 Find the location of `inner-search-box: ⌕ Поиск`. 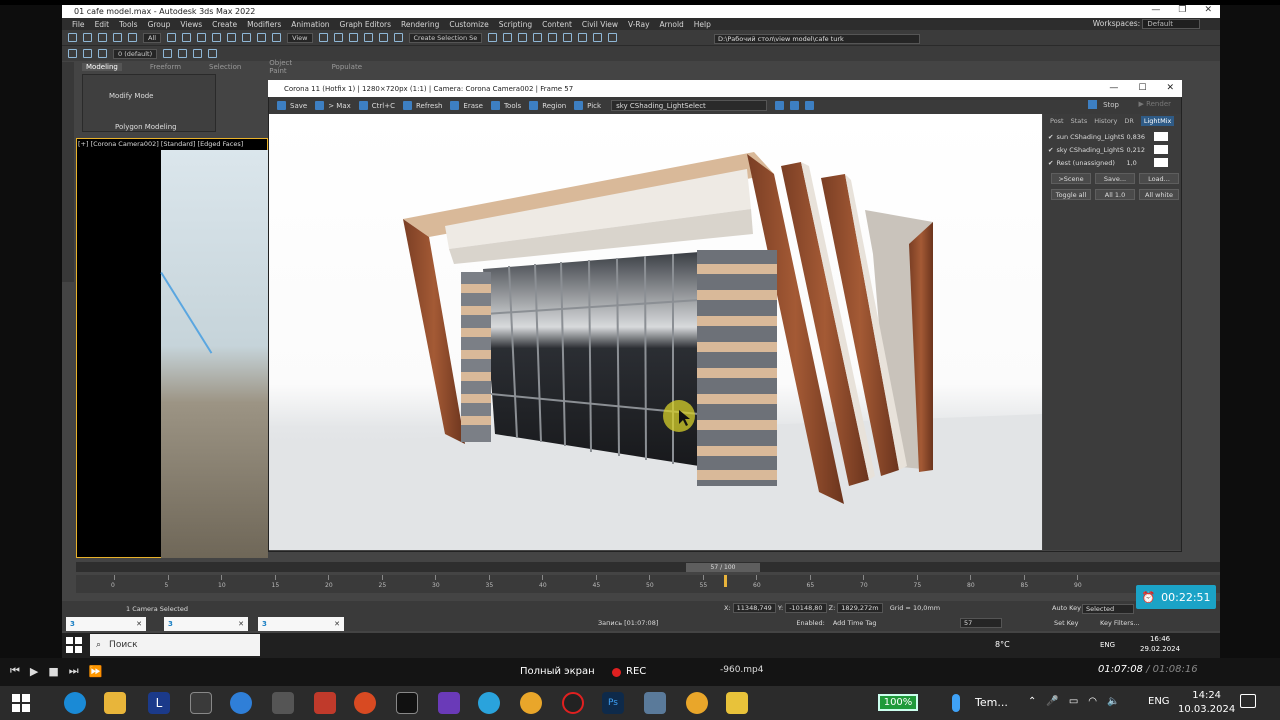

inner-search-box: ⌕ Поиск is located at coordinates (175, 645).